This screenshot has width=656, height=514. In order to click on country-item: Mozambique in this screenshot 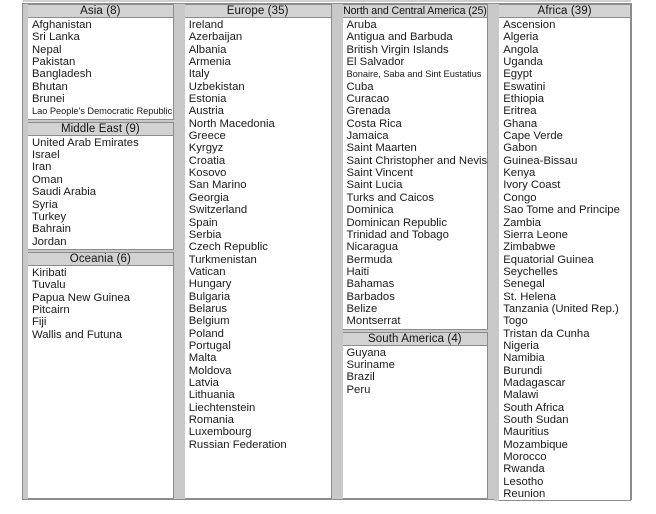, I will do `click(535, 444)`.